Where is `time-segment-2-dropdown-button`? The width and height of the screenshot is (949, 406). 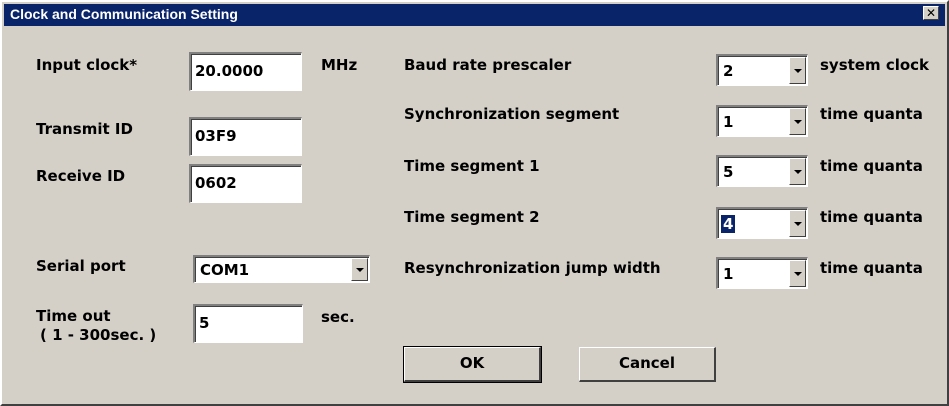
time-segment-2-dropdown-button is located at coordinates (797, 223).